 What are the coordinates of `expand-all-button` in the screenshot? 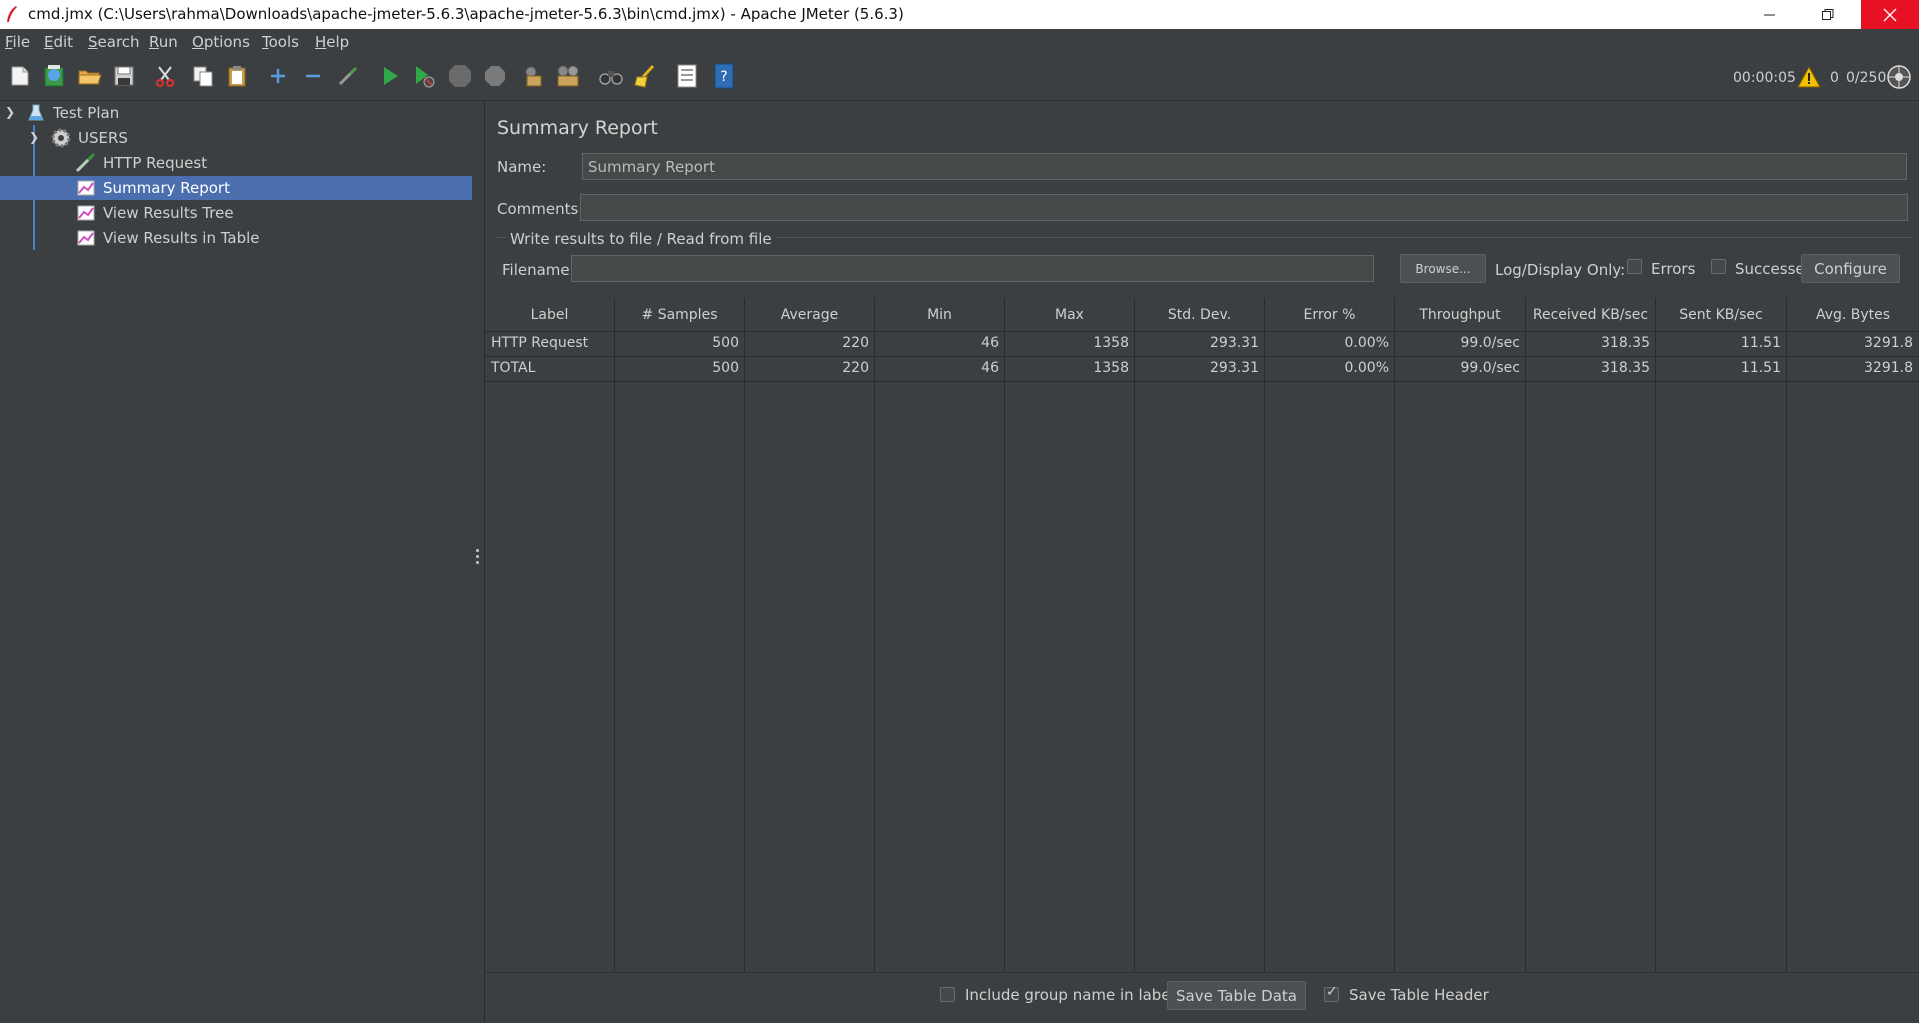 It's located at (278, 76).